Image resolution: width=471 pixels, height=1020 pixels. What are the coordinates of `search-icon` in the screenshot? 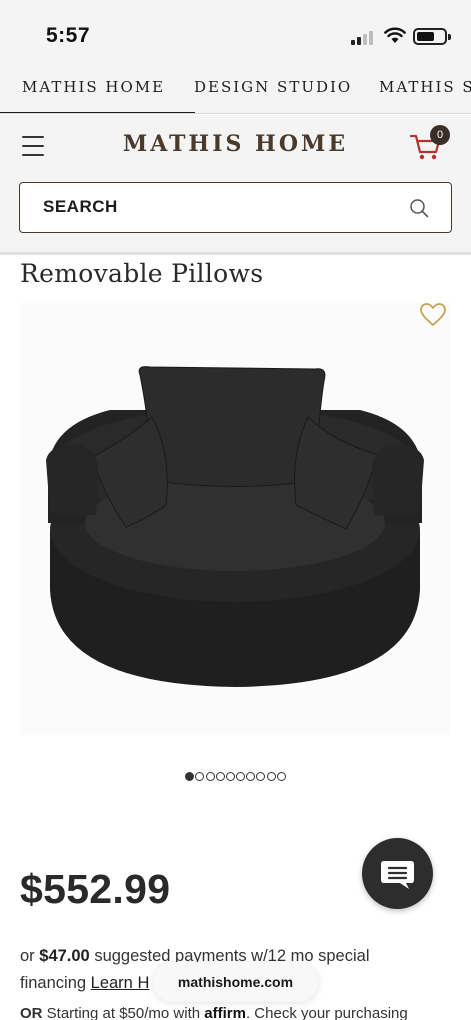 It's located at (419, 208).